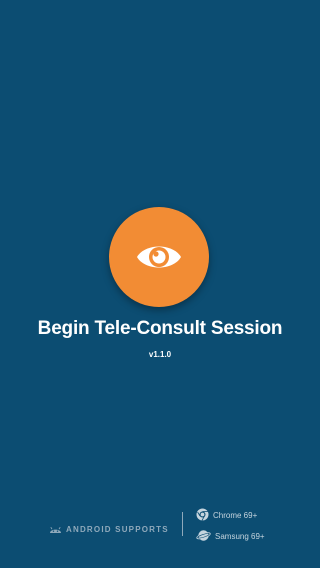 The image size is (320, 568). Describe the element at coordinates (203, 536) in the screenshot. I see `samsung-internet-icon` at that location.